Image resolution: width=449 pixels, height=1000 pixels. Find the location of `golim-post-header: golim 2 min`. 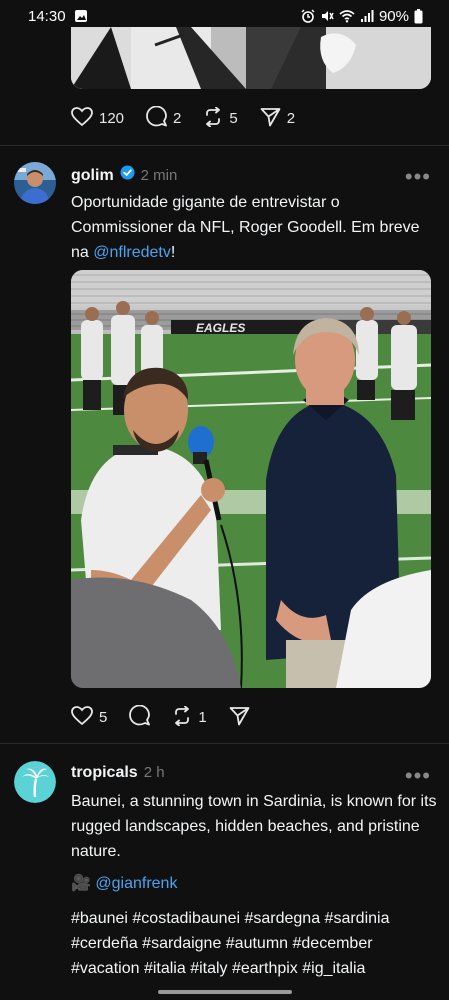

golim-post-header: golim 2 min is located at coordinates (124, 175).